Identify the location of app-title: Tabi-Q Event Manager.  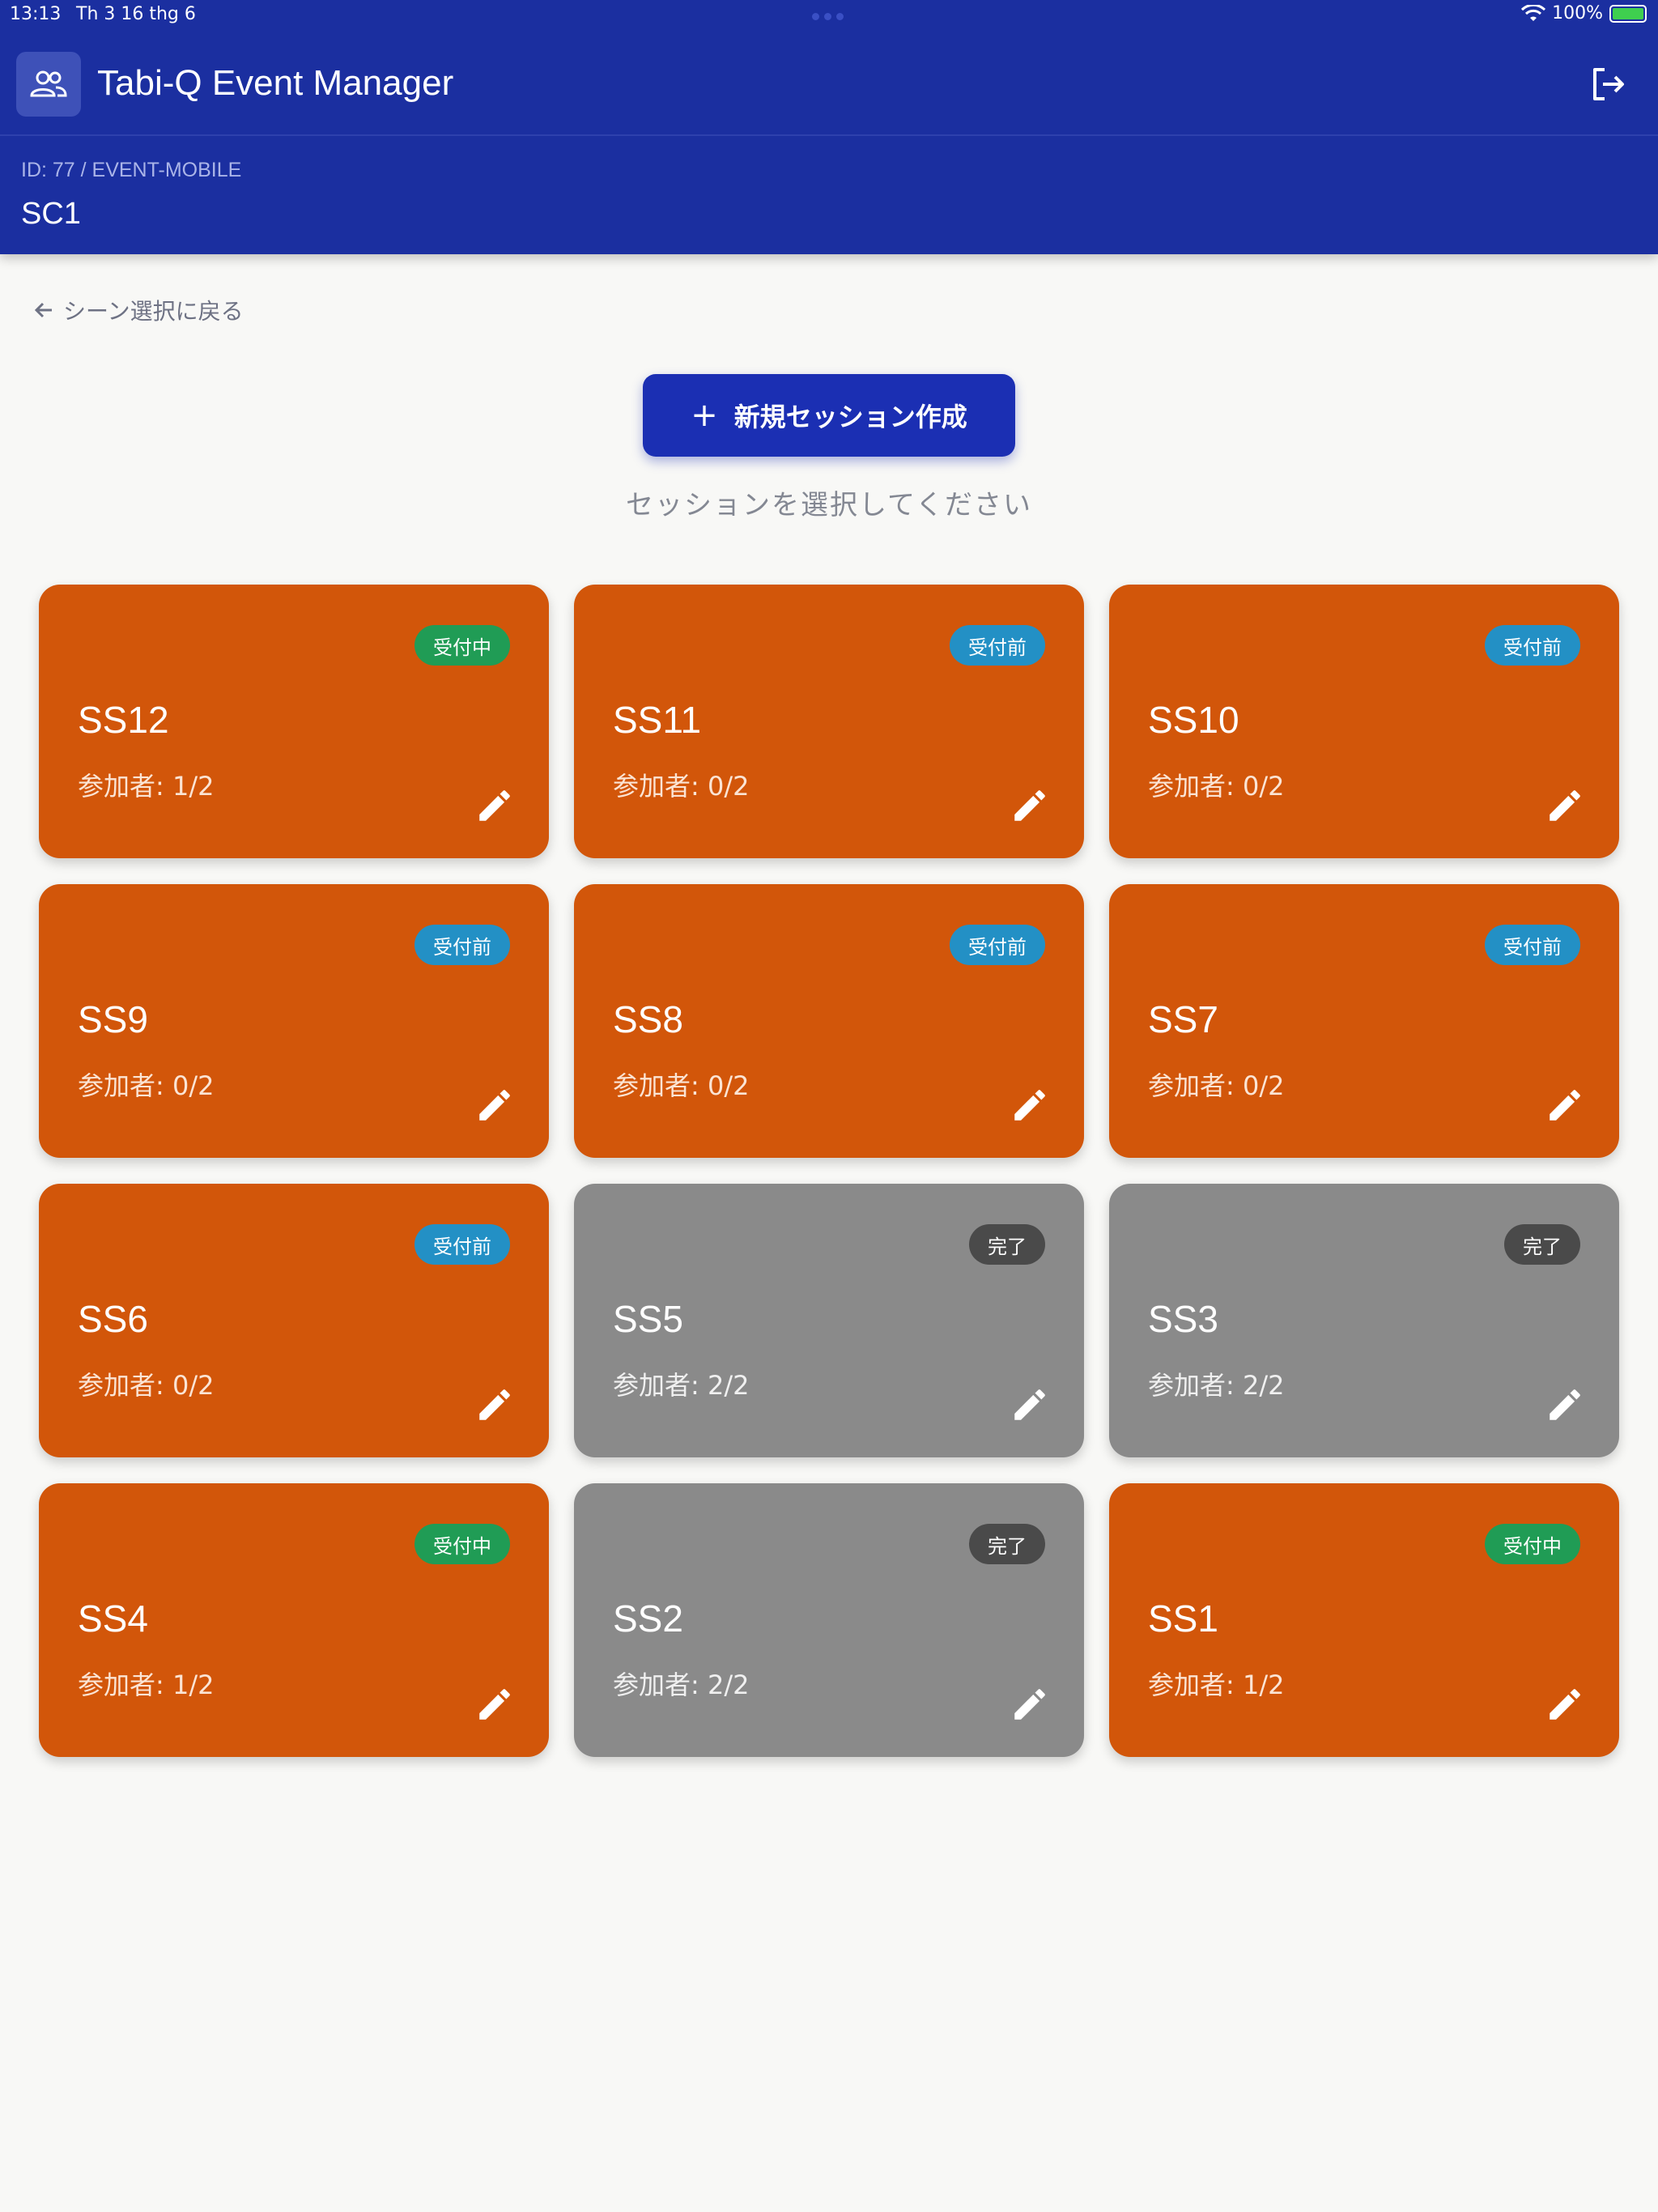
(275, 83).